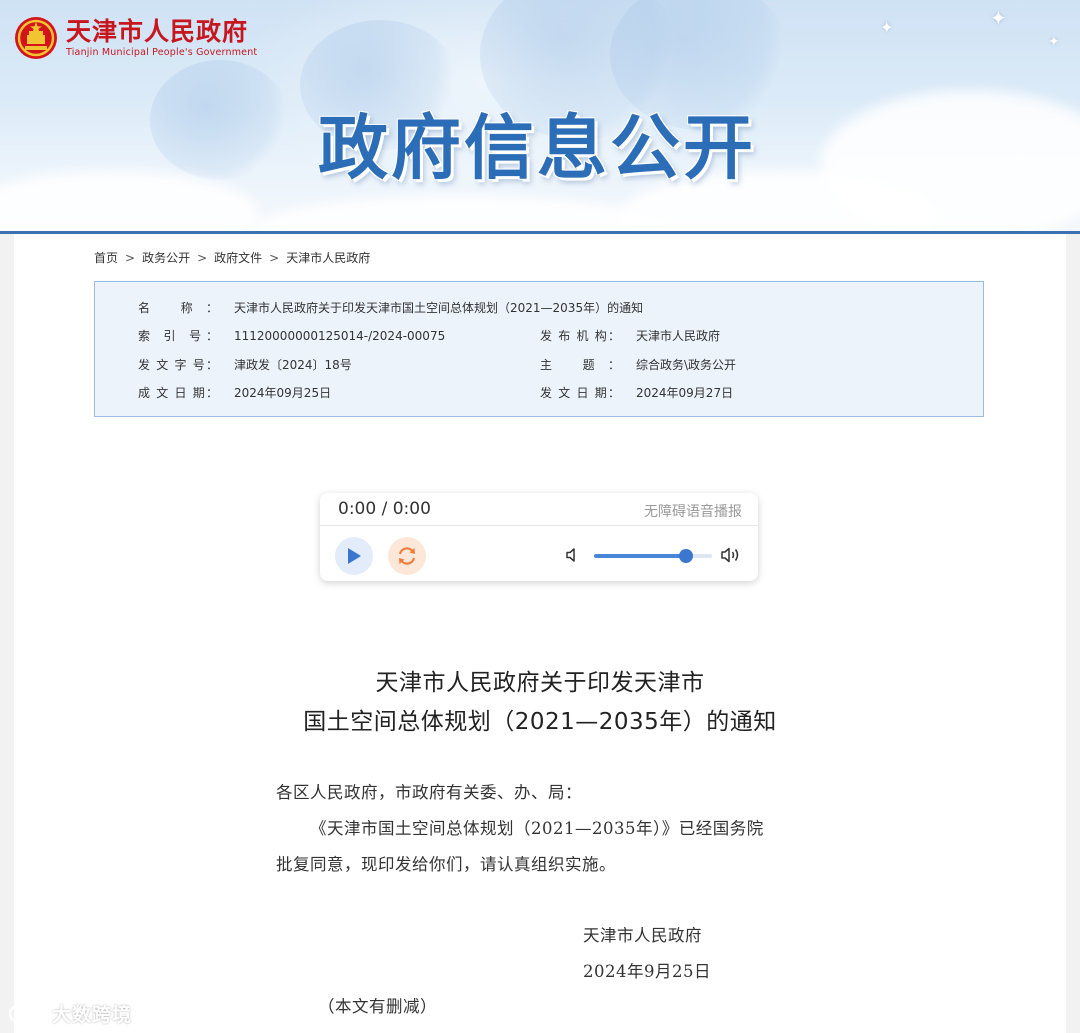 This screenshot has height=1033, width=1080. What do you see at coordinates (693, 511) in the screenshot?
I see `accessible-tts-label: 无障碍语音播报` at bounding box center [693, 511].